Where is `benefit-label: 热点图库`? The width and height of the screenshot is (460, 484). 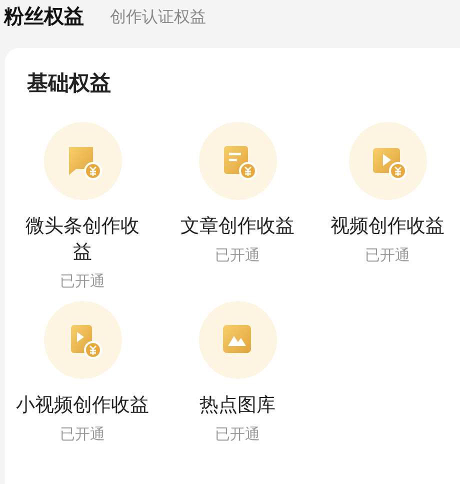 benefit-label: 热点图库 is located at coordinates (238, 405).